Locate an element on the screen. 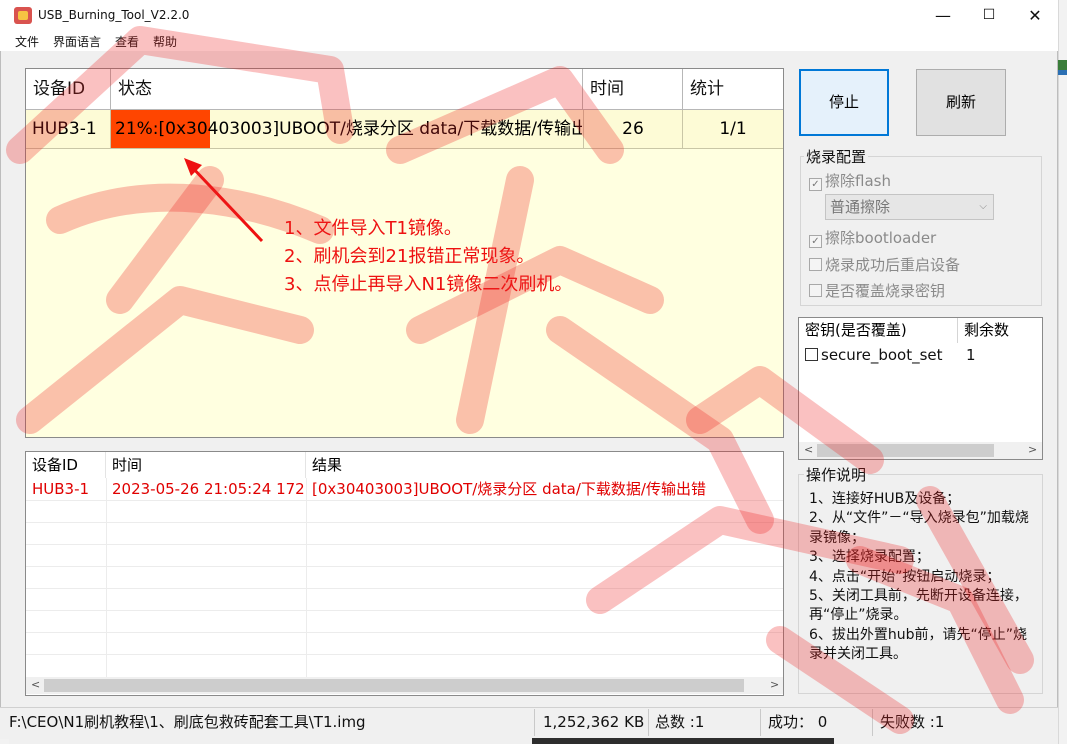 The width and height of the screenshot is (1067, 744). menu-file: 文件 is located at coordinates (27, 41).